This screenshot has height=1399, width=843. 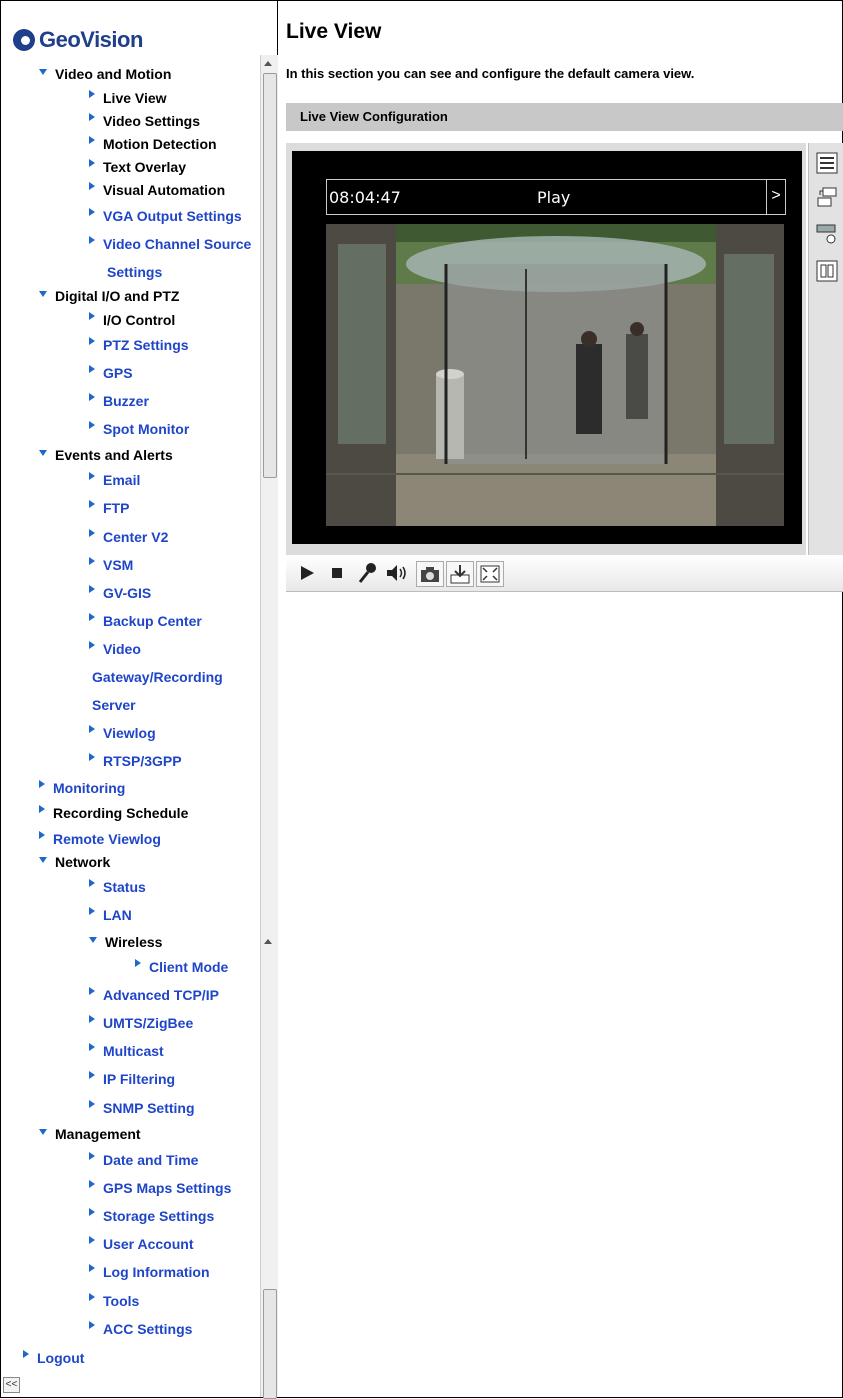 I want to click on nav-client-mode: Client Mode, so click(x=181, y=967).